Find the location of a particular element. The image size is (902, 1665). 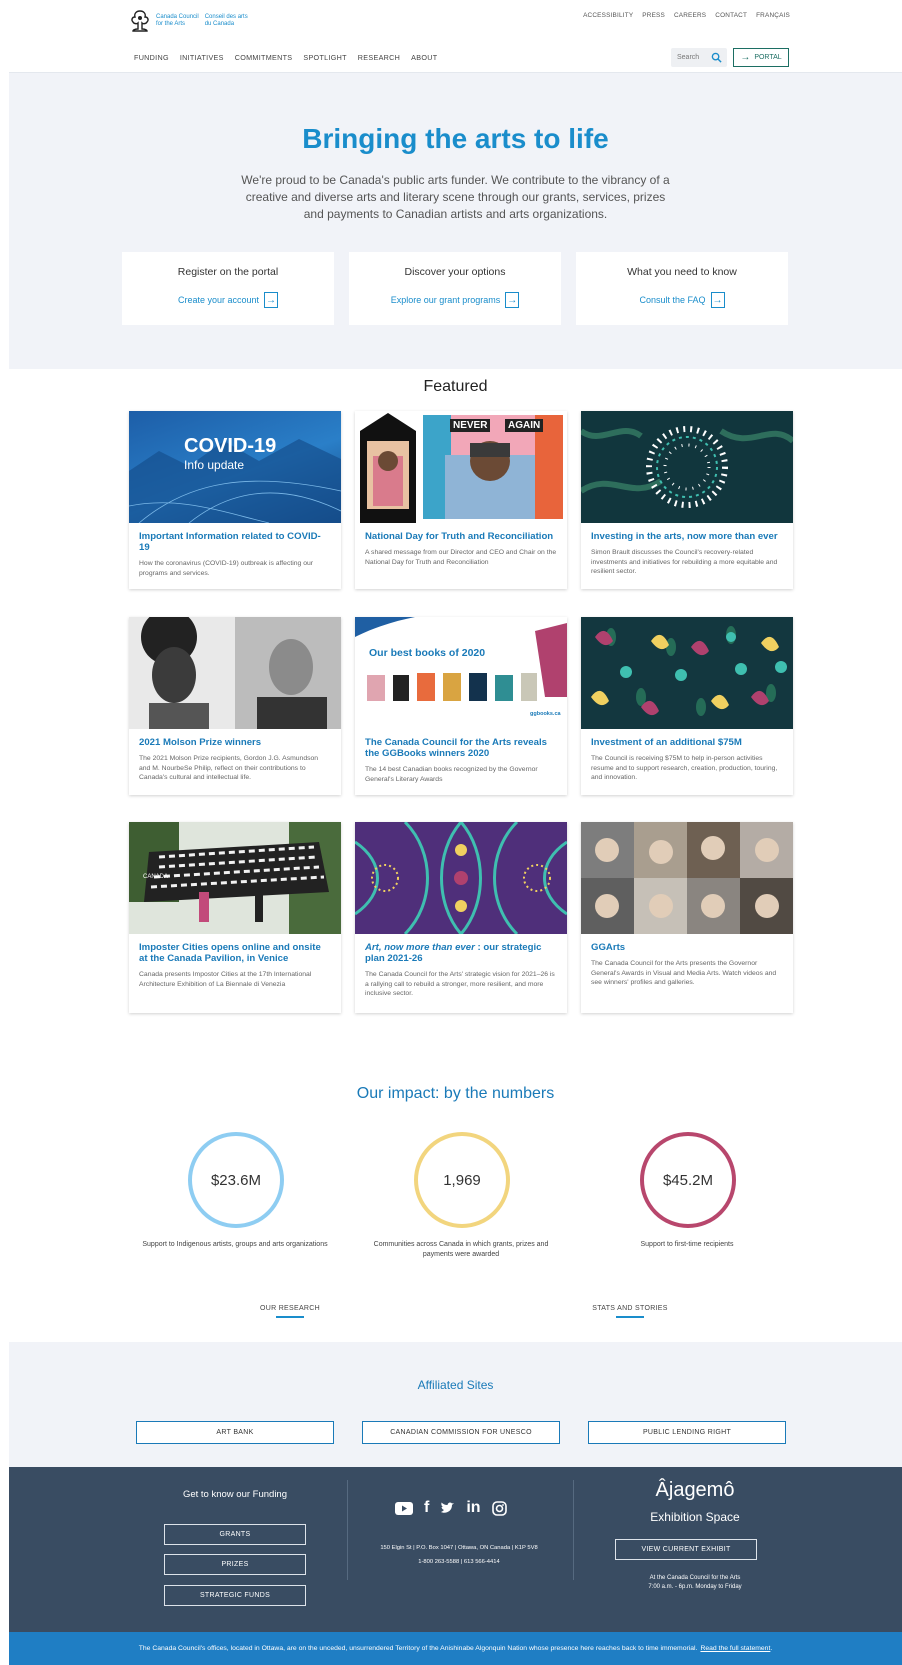

stats-and-stories-link: STATS AND STORIES is located at coordinates (630, 1311).